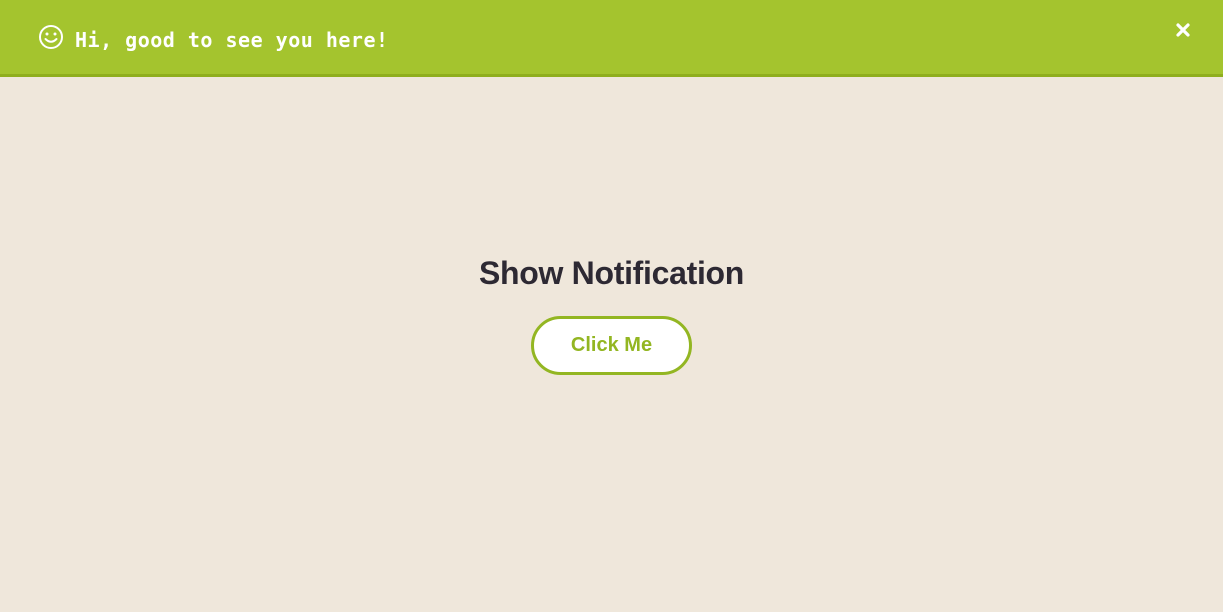 The height and width of the screenshot is (612, 1223). Describe the element at coordinates (611, 273) in the screenshot. I see `page-title: Show Notification` at that location.